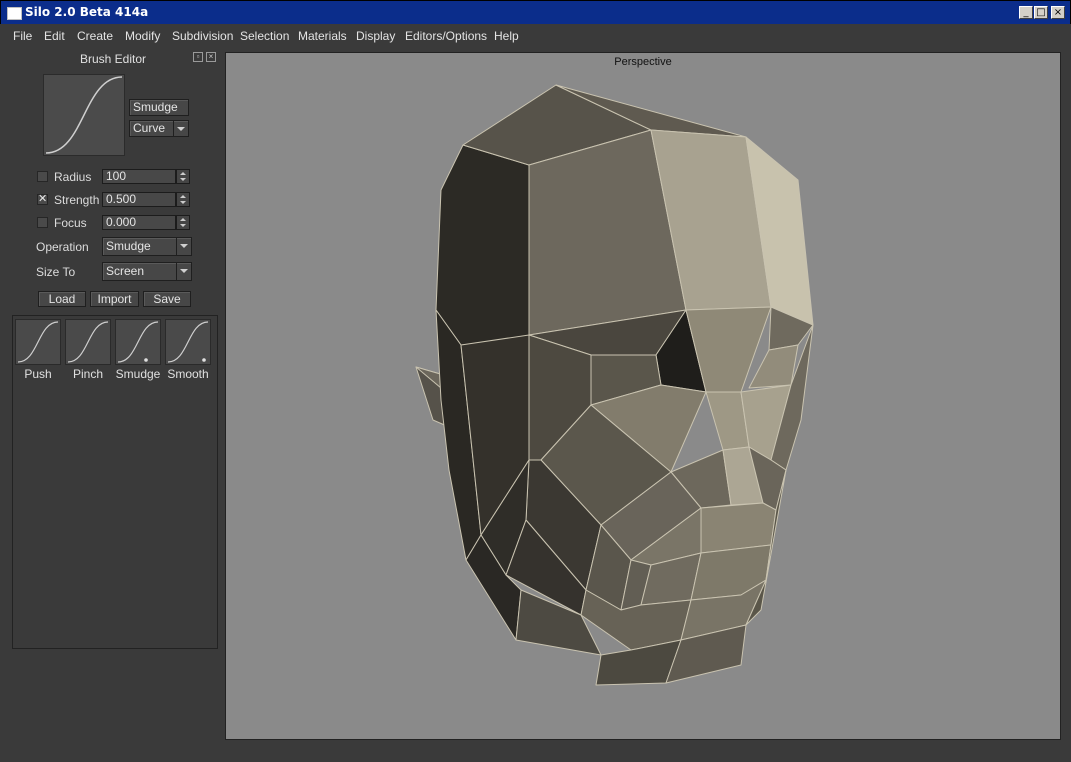 This screenshot has width=1071, height=762. Describe the element at coordinates (95, 36) in the screenshot. I see `menu-create: Create` at that location.